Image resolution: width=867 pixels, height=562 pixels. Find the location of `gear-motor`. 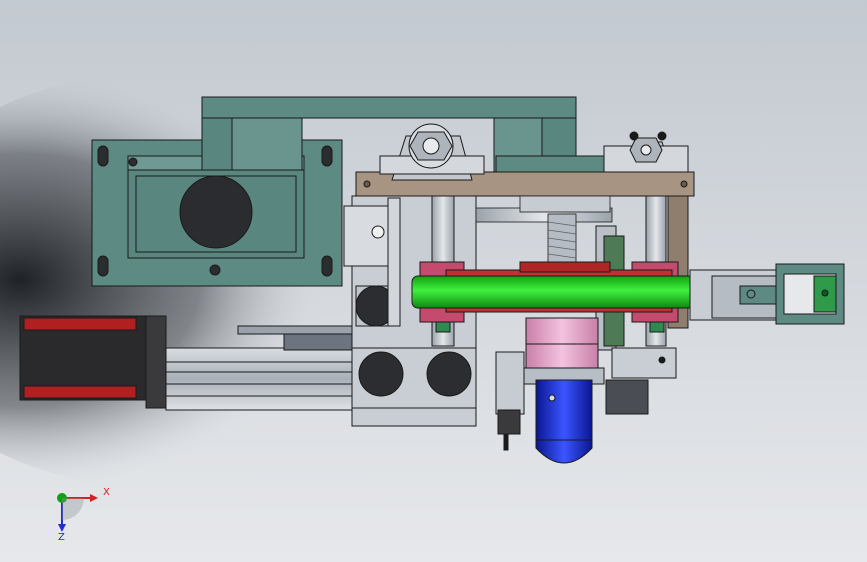

gear-motor is located at coordinates (564, 421).